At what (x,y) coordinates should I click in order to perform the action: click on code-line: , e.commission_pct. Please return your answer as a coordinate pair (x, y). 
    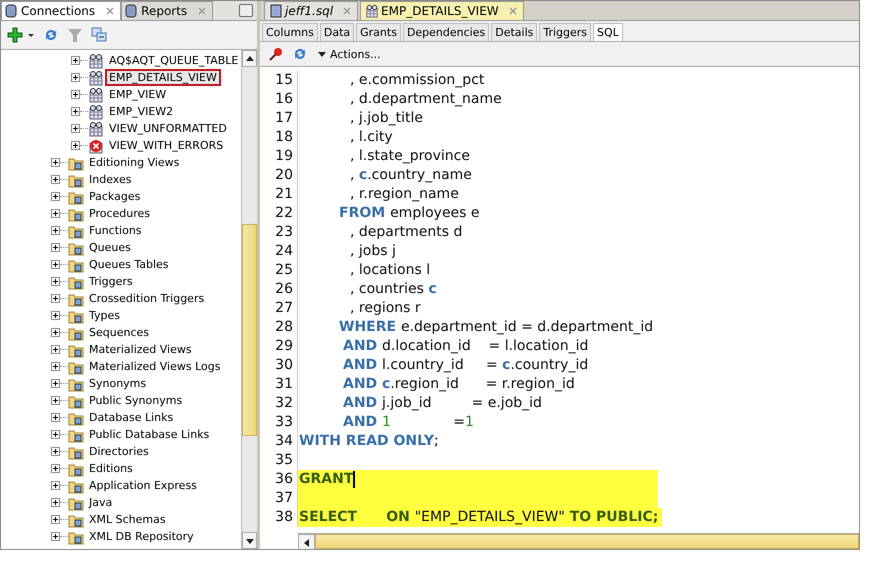
    Looking at the image, I should click on (417, 80).